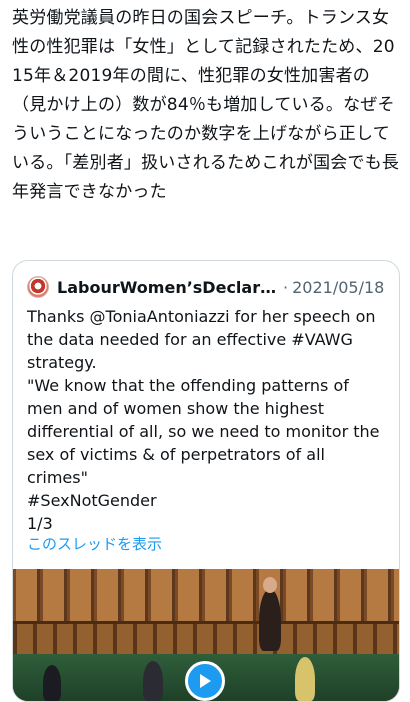 The image size is (410, 702). I want to click on play-icon, so click(205, 681).